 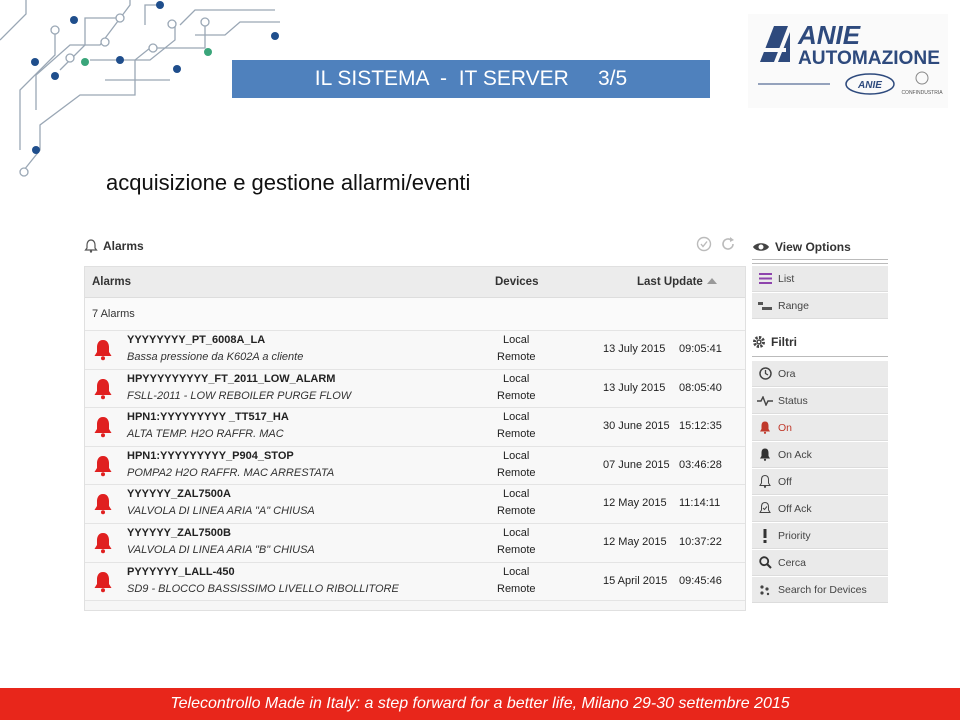 I want to click on side-item-ora: Ora, so click(x=820, y=374).